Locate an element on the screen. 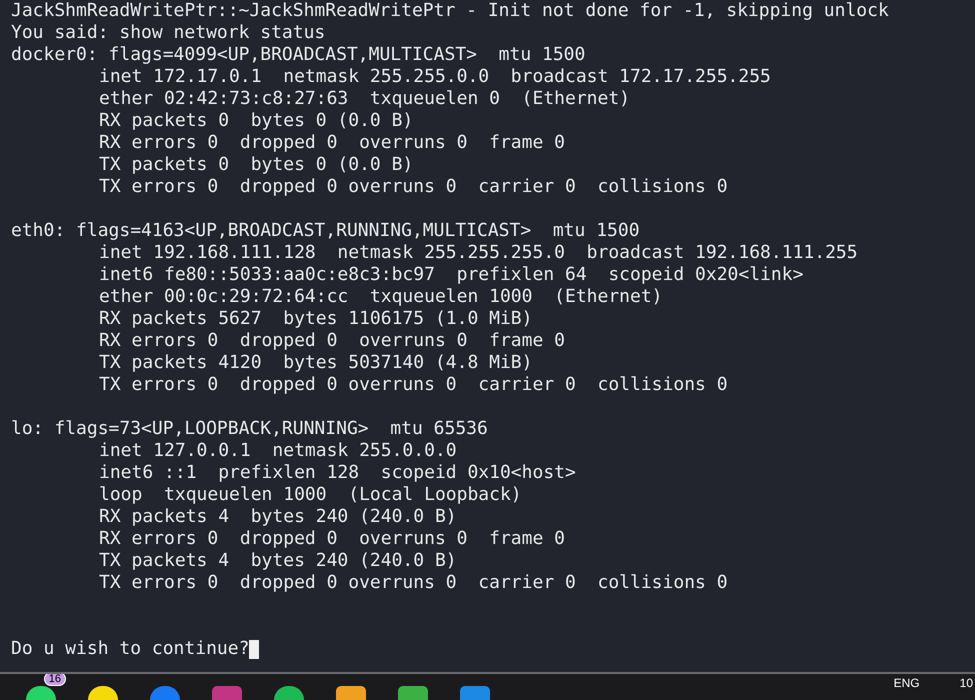 The height and width of the screenshot is (700, 975). terminal-line: ether 00:0c:29:72:64:cc txqueuelen 1000 (Ethernet) is located at coordinates (381, 297).